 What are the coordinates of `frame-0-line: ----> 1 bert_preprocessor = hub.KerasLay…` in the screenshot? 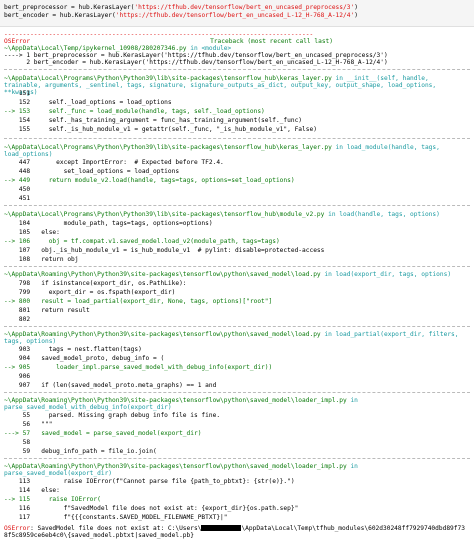 It's located at (196, 55).